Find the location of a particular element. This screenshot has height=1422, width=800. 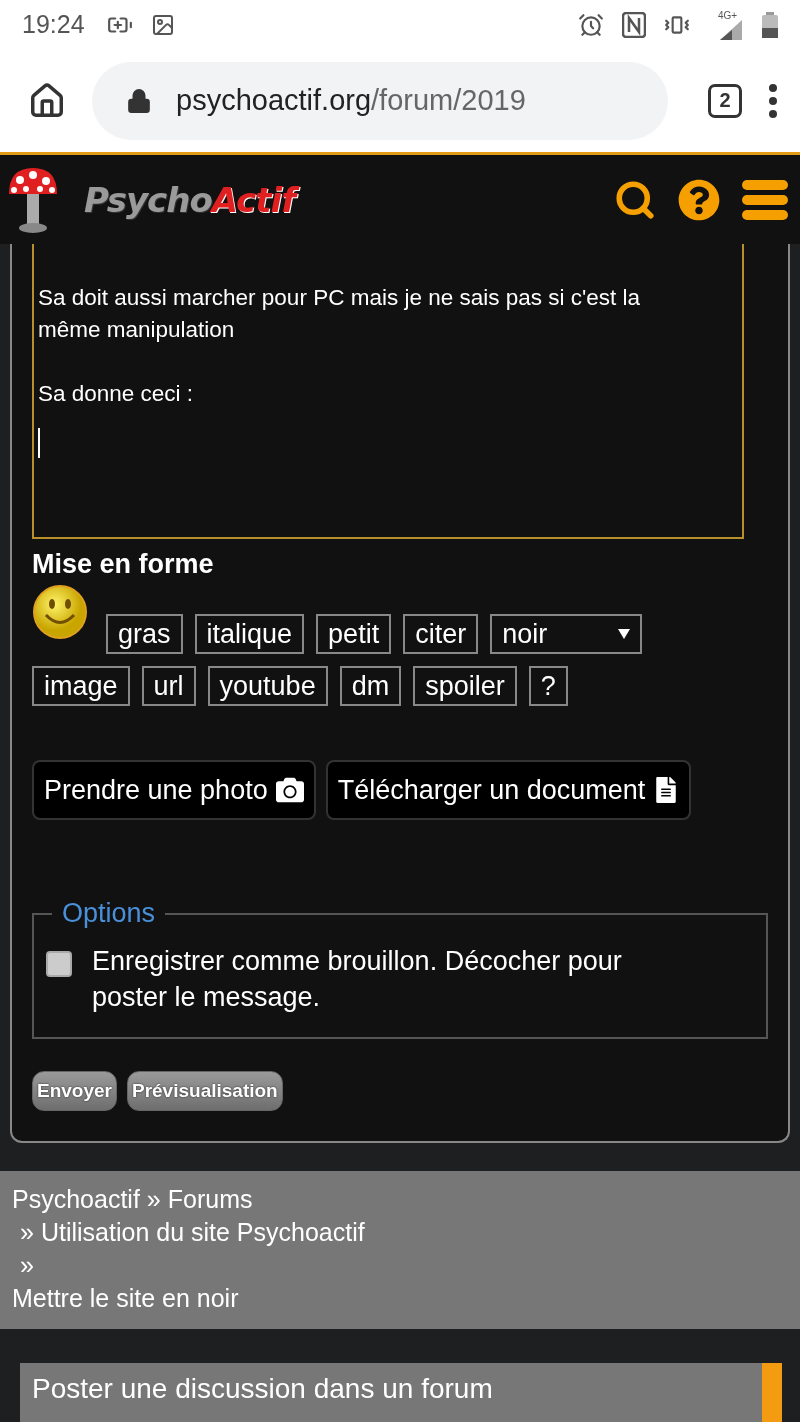

format-button: image is located at coordinates (81, 686).